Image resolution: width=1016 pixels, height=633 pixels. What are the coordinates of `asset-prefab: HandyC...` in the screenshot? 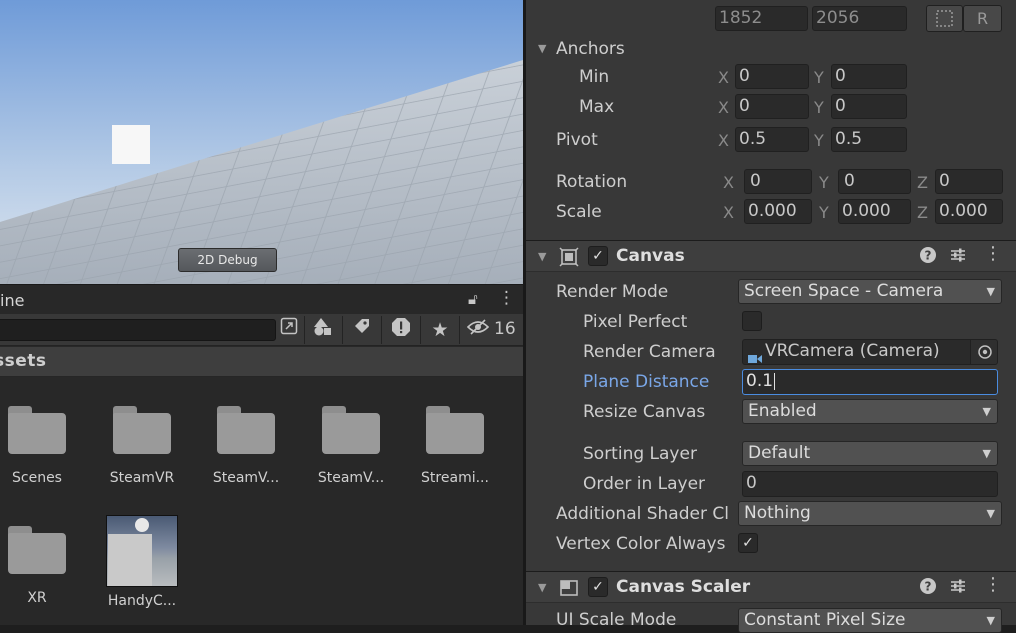 It's located at (142, 562).